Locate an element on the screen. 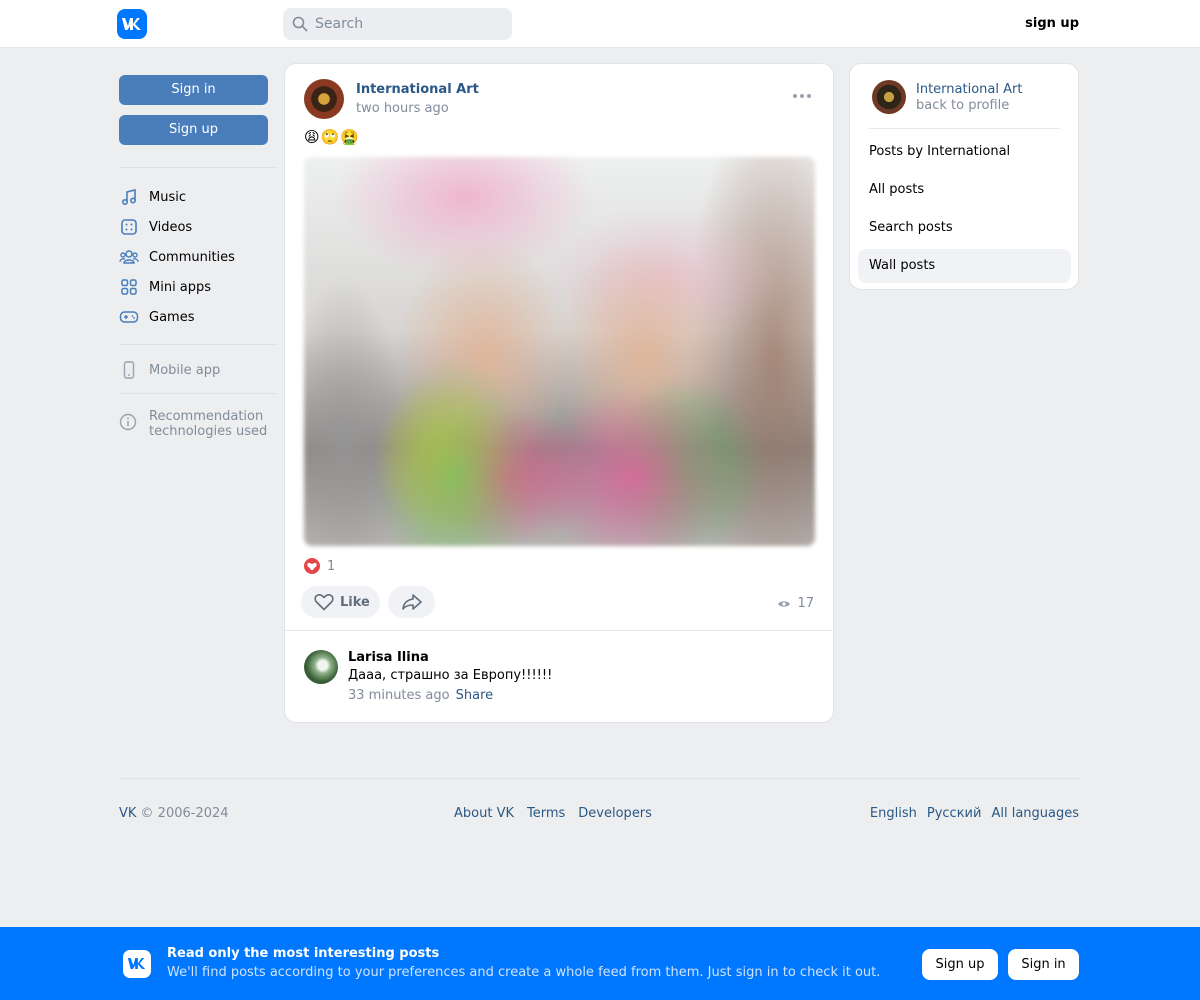  smartphone-icon is located at coordinates (129, 370).